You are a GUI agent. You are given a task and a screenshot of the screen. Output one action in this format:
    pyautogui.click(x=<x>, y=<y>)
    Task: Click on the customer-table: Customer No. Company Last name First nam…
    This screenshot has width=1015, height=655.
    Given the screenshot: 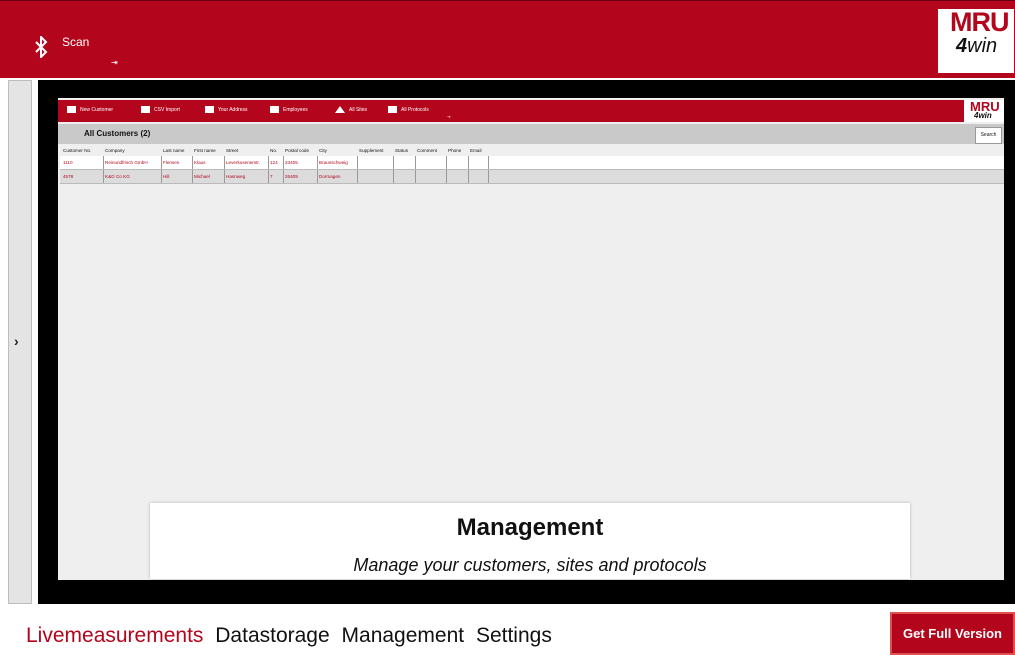 What is the action you would take?
    pyautogui.click(x=532, y=165)
    